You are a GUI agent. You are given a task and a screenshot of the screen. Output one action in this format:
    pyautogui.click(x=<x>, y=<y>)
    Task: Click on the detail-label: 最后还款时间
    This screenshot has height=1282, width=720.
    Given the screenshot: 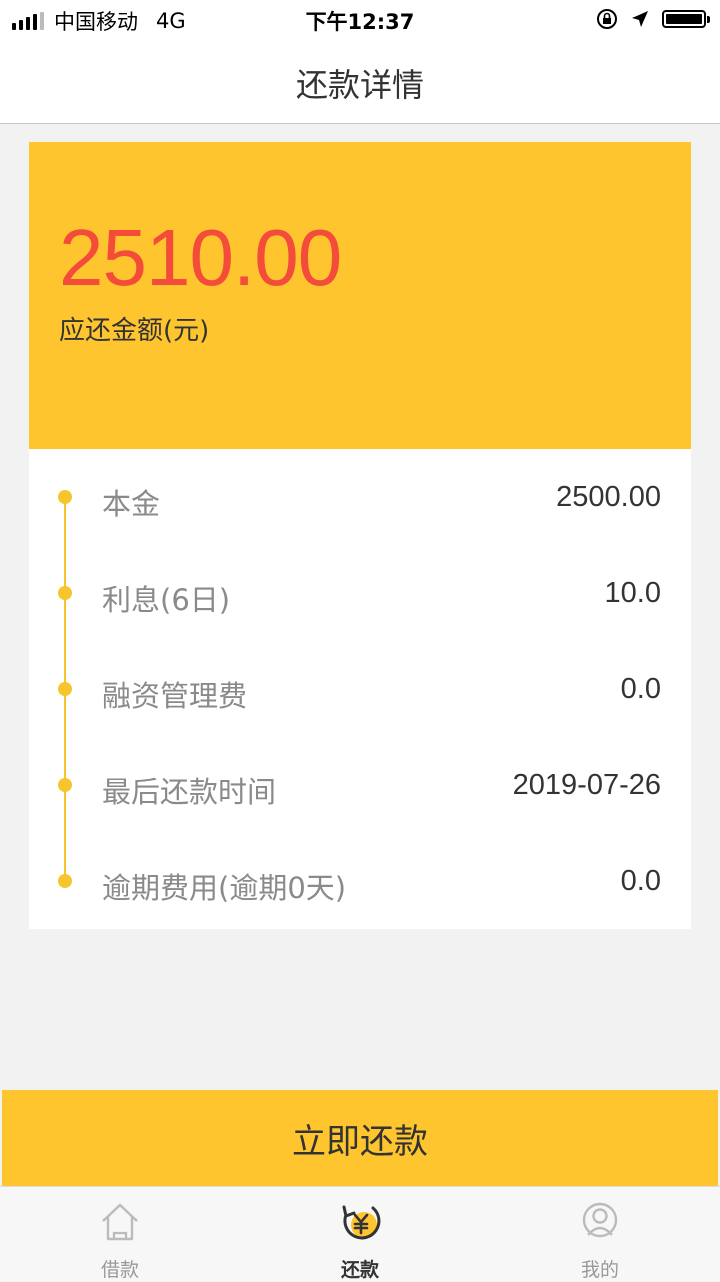 What is the action you would take?
    pyautogui.click(x=189, y=792)
    